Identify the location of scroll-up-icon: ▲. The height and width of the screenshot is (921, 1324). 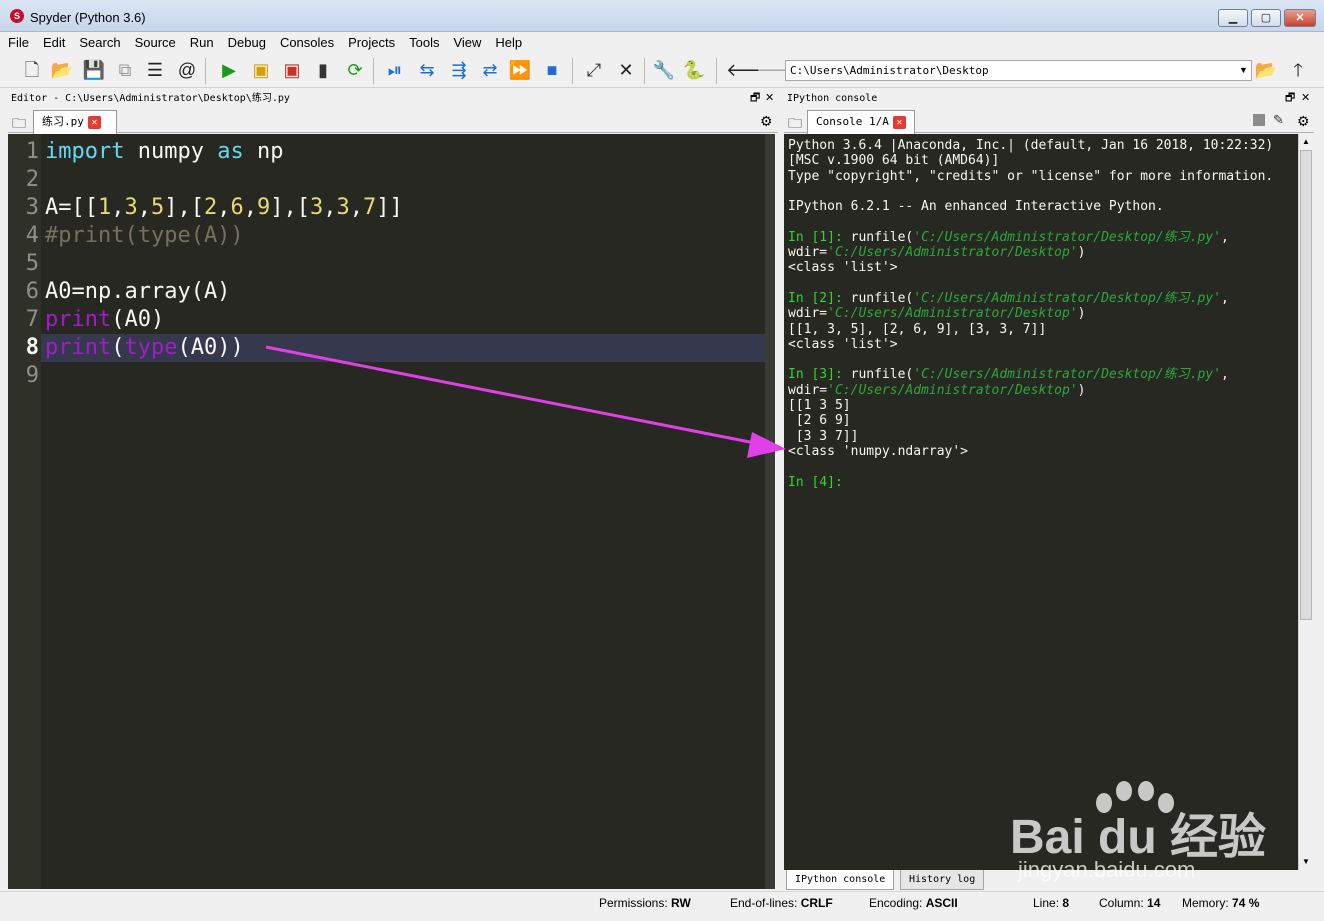
(1306, 141).